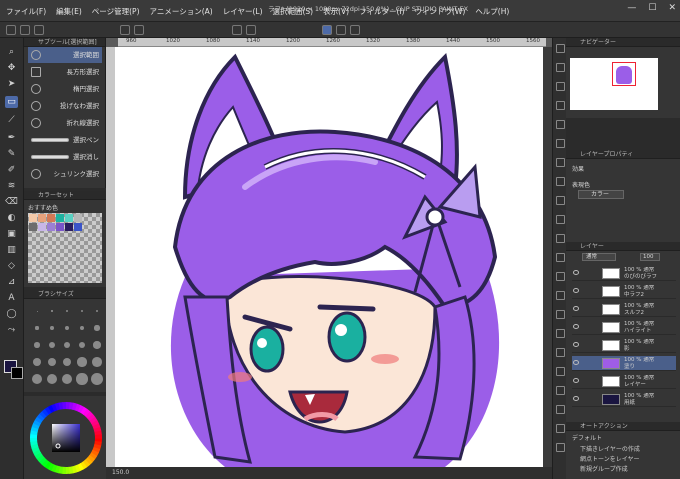  I want to click on layer-row: 100 % 通常 ハイライト, so click(624, 327).